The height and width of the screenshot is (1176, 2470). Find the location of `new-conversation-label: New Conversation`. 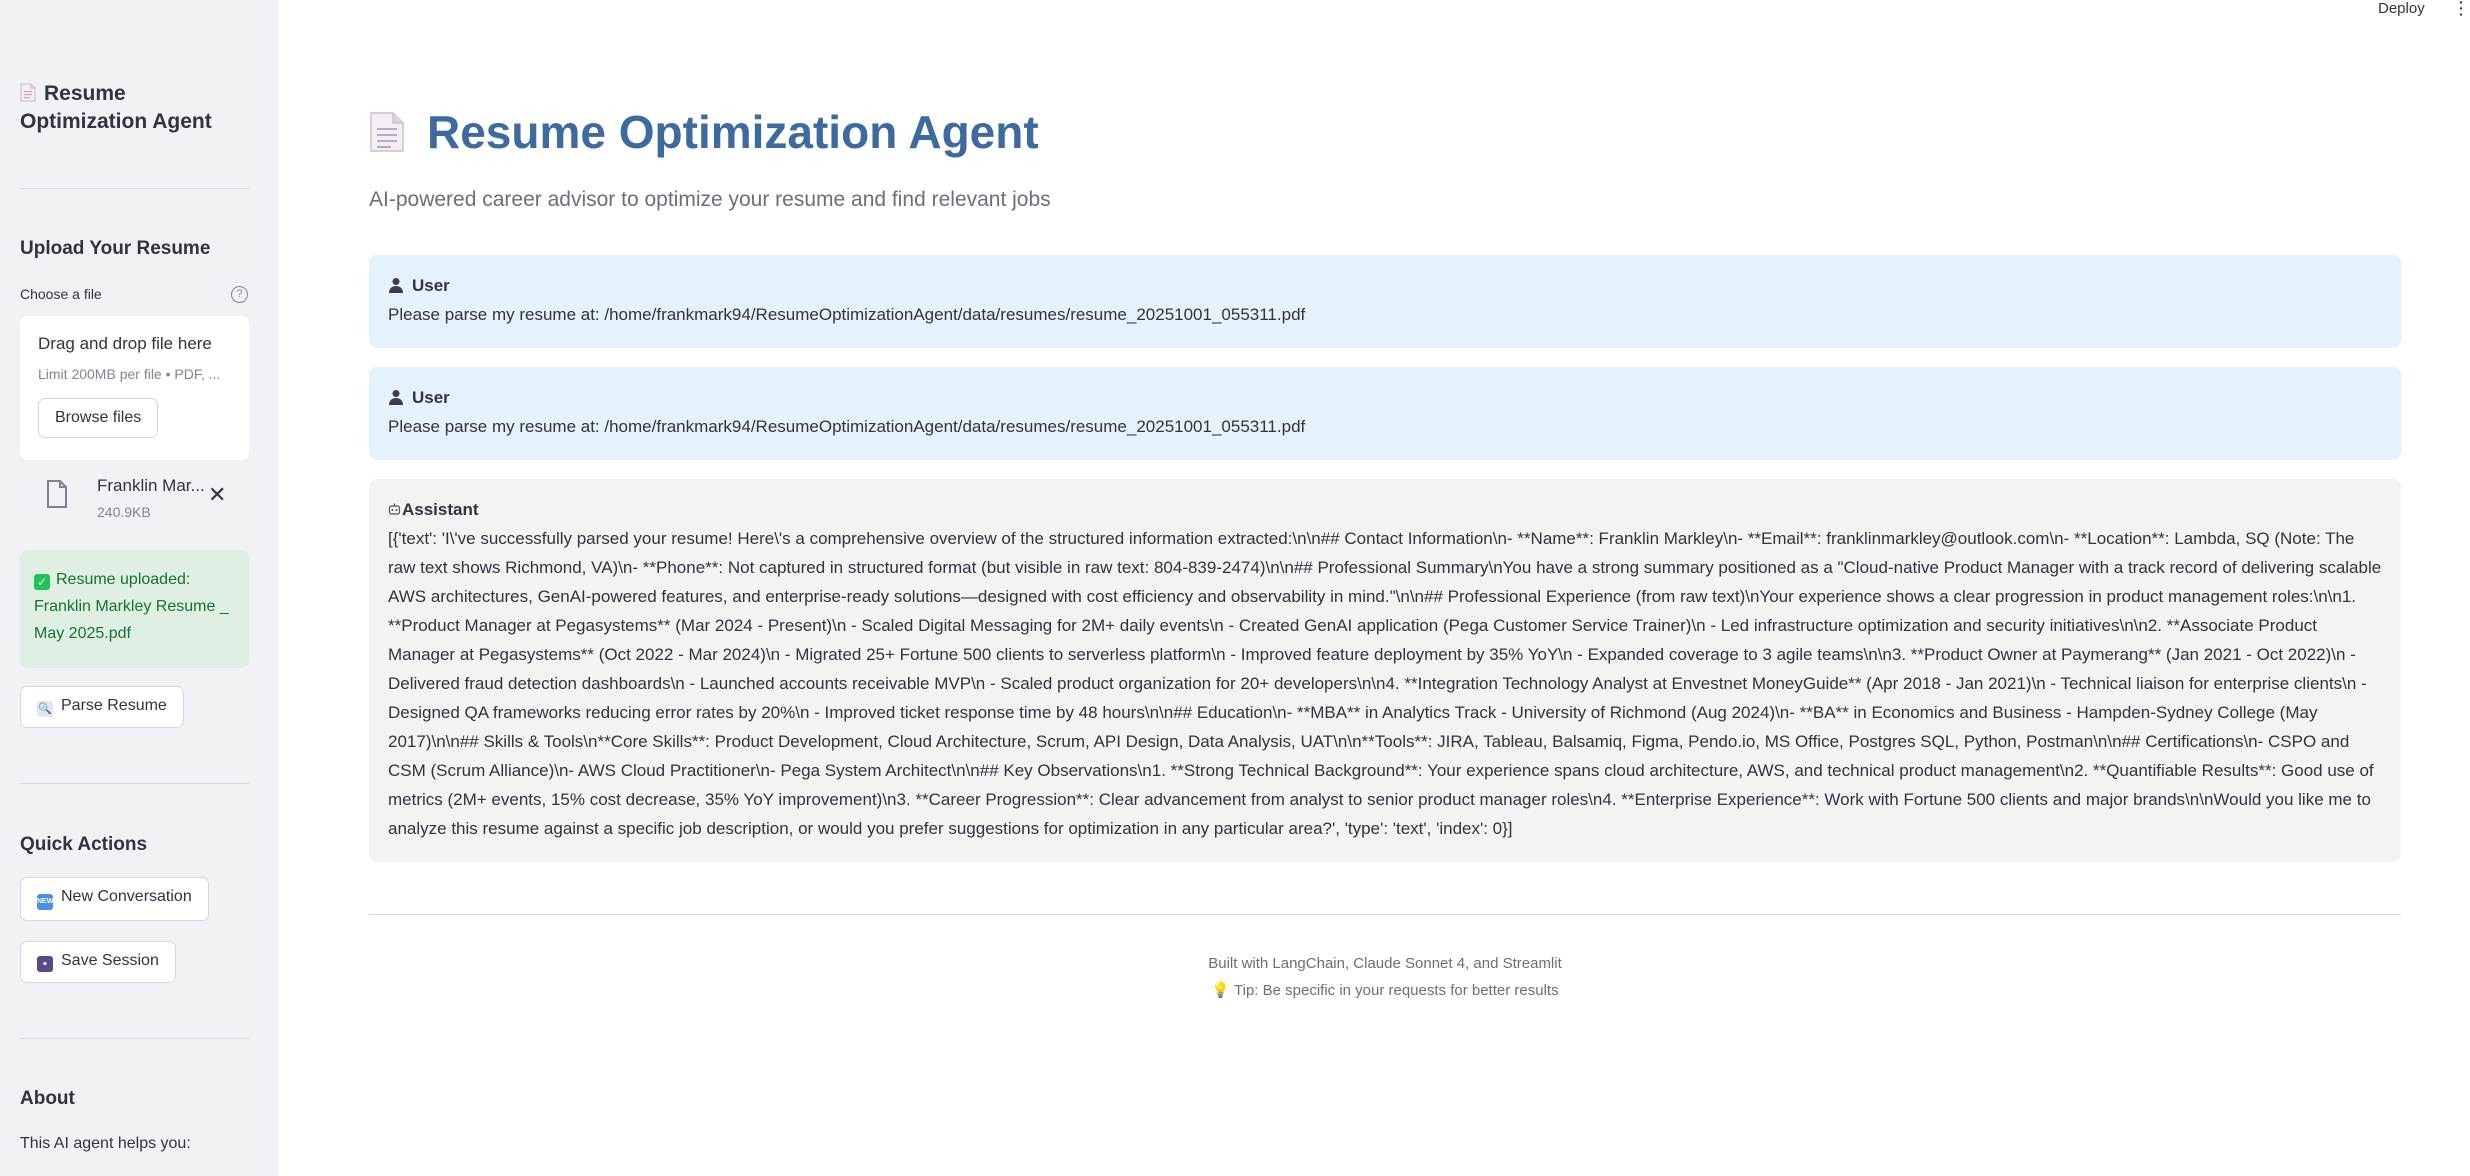

new-conversation-label: New Conversation is located at coordinates (126, 896).